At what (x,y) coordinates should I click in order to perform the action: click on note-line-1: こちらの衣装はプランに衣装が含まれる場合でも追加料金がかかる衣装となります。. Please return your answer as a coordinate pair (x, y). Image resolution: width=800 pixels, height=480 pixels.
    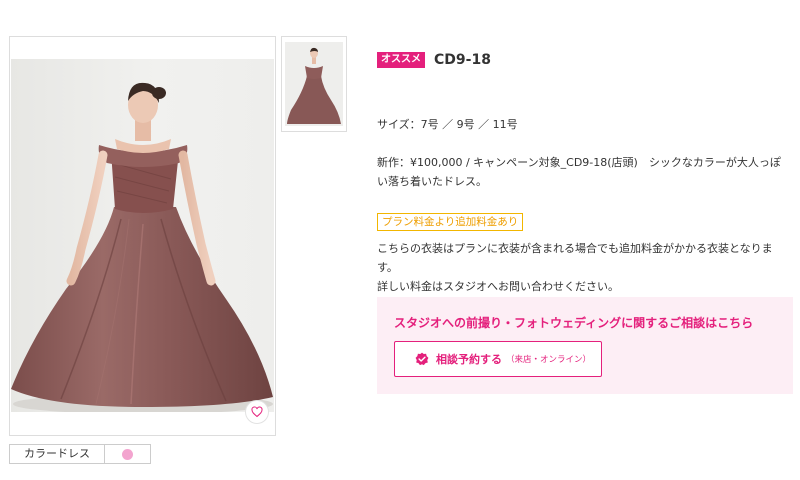
    Looking at the image, I should click on (575, 258).